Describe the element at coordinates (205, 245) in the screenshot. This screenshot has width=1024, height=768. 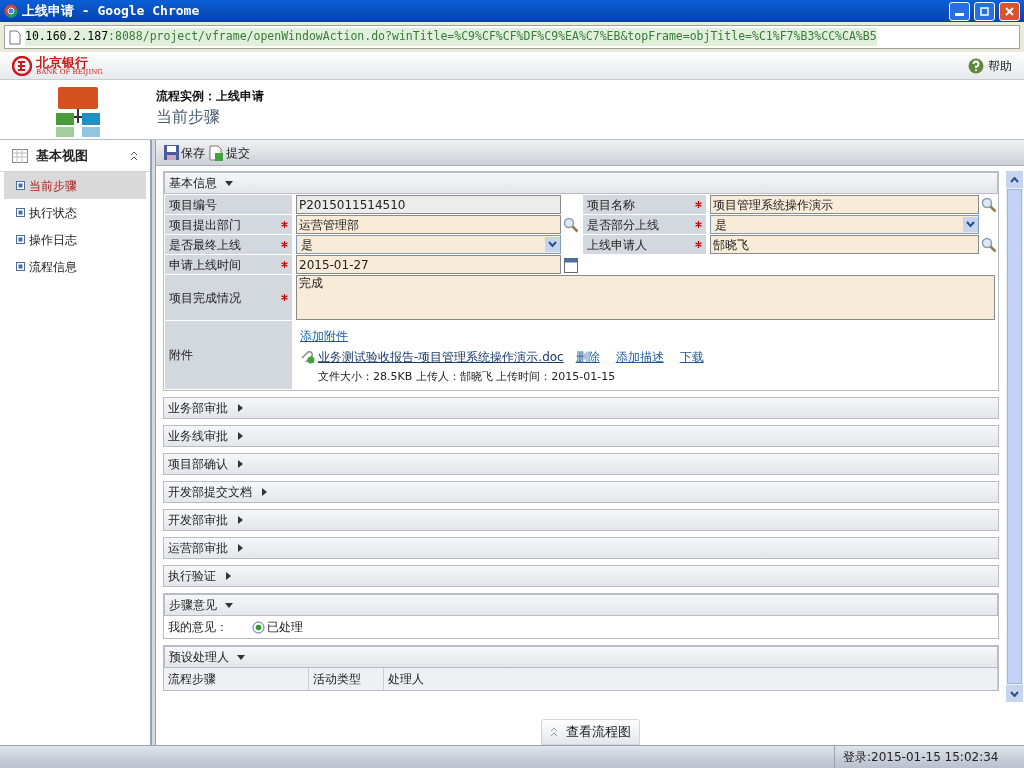
I see `field-label: 是否最终上线` at that location.